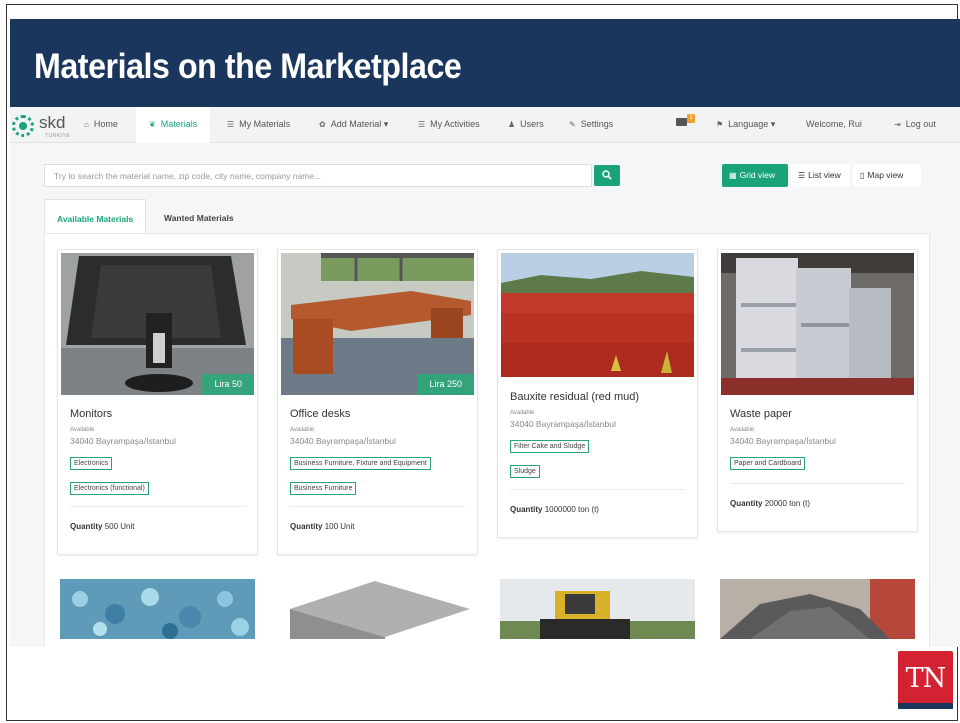 Image resolution: width=960 pixels, height=723 pixels. I want to click on category-tag: Sludge, so click(525, 471).